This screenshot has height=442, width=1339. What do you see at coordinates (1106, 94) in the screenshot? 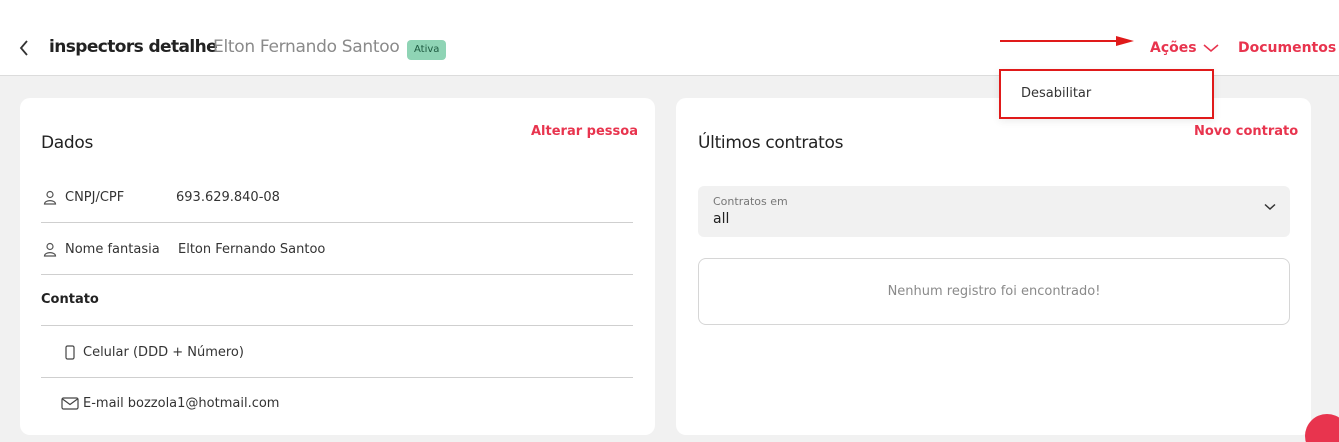
I see `actions-dropdown: Desabilitar` at bounding box center [1106, 94].